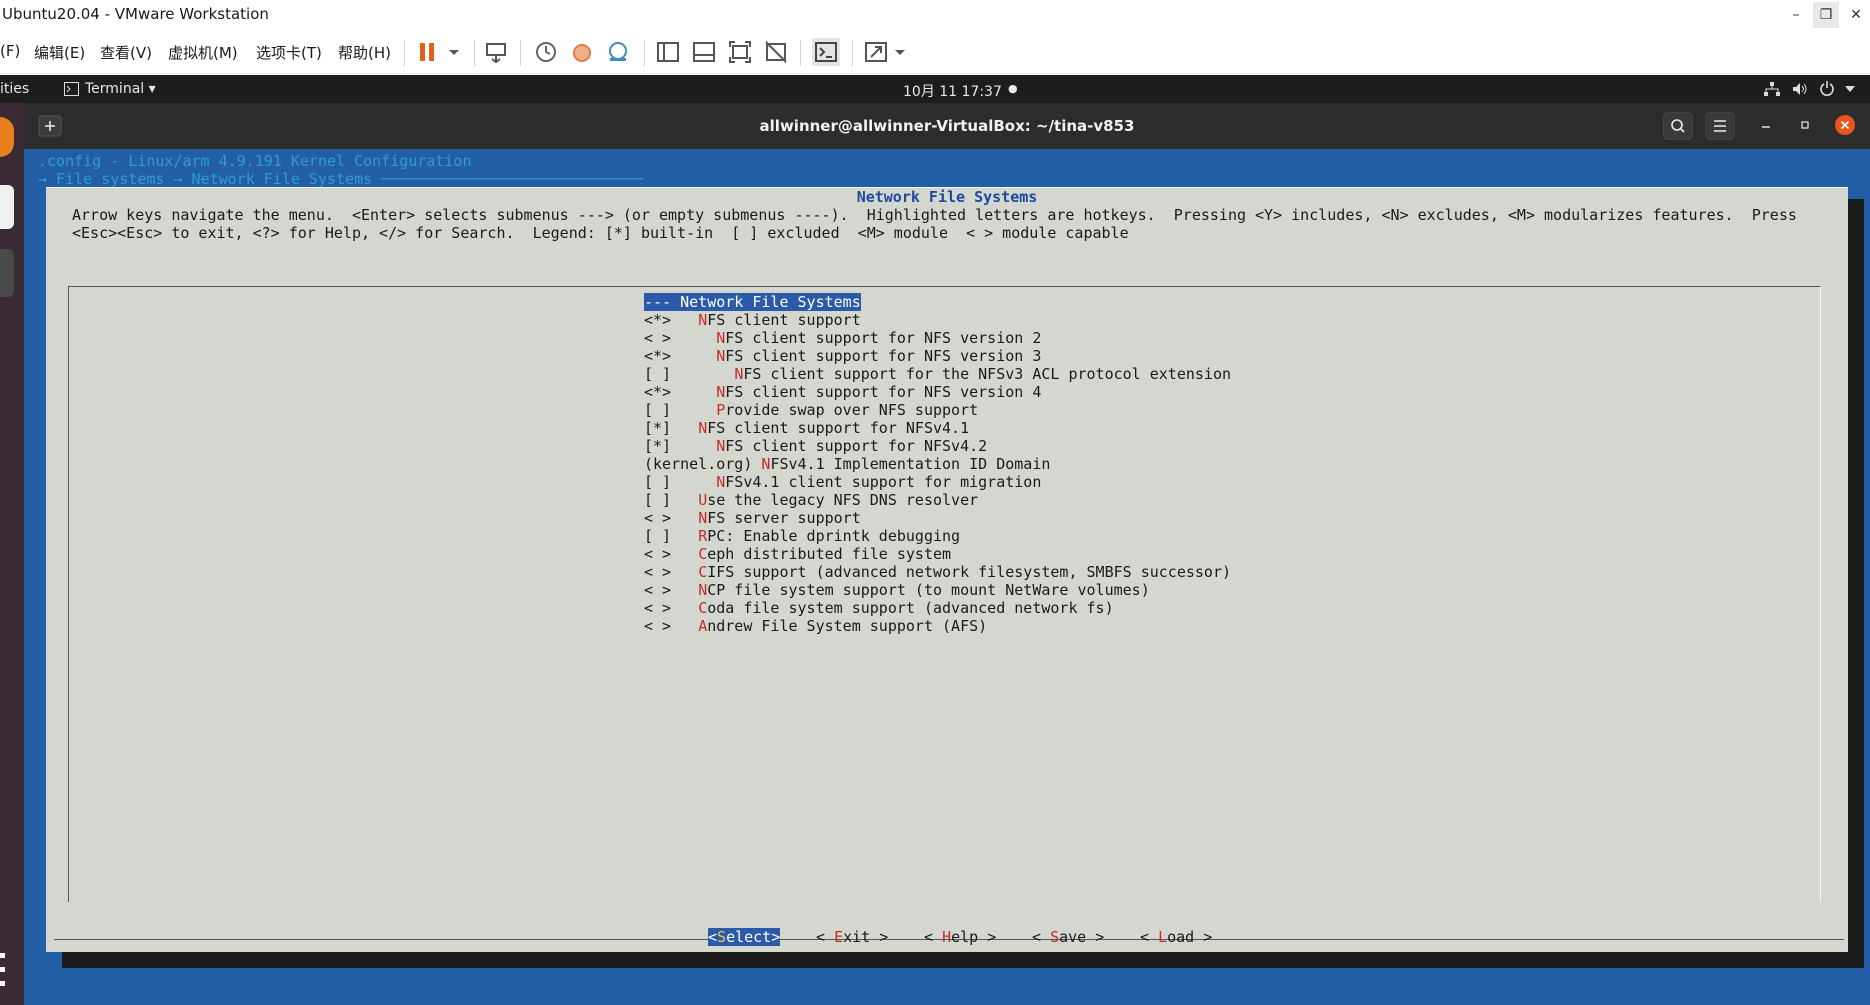 This screenshot has width=1870, height=1005. What do you see at coordinates (704, 52) in the screenshot?
I see `thumbnail-view-icon` at bounding box center [704, 52].